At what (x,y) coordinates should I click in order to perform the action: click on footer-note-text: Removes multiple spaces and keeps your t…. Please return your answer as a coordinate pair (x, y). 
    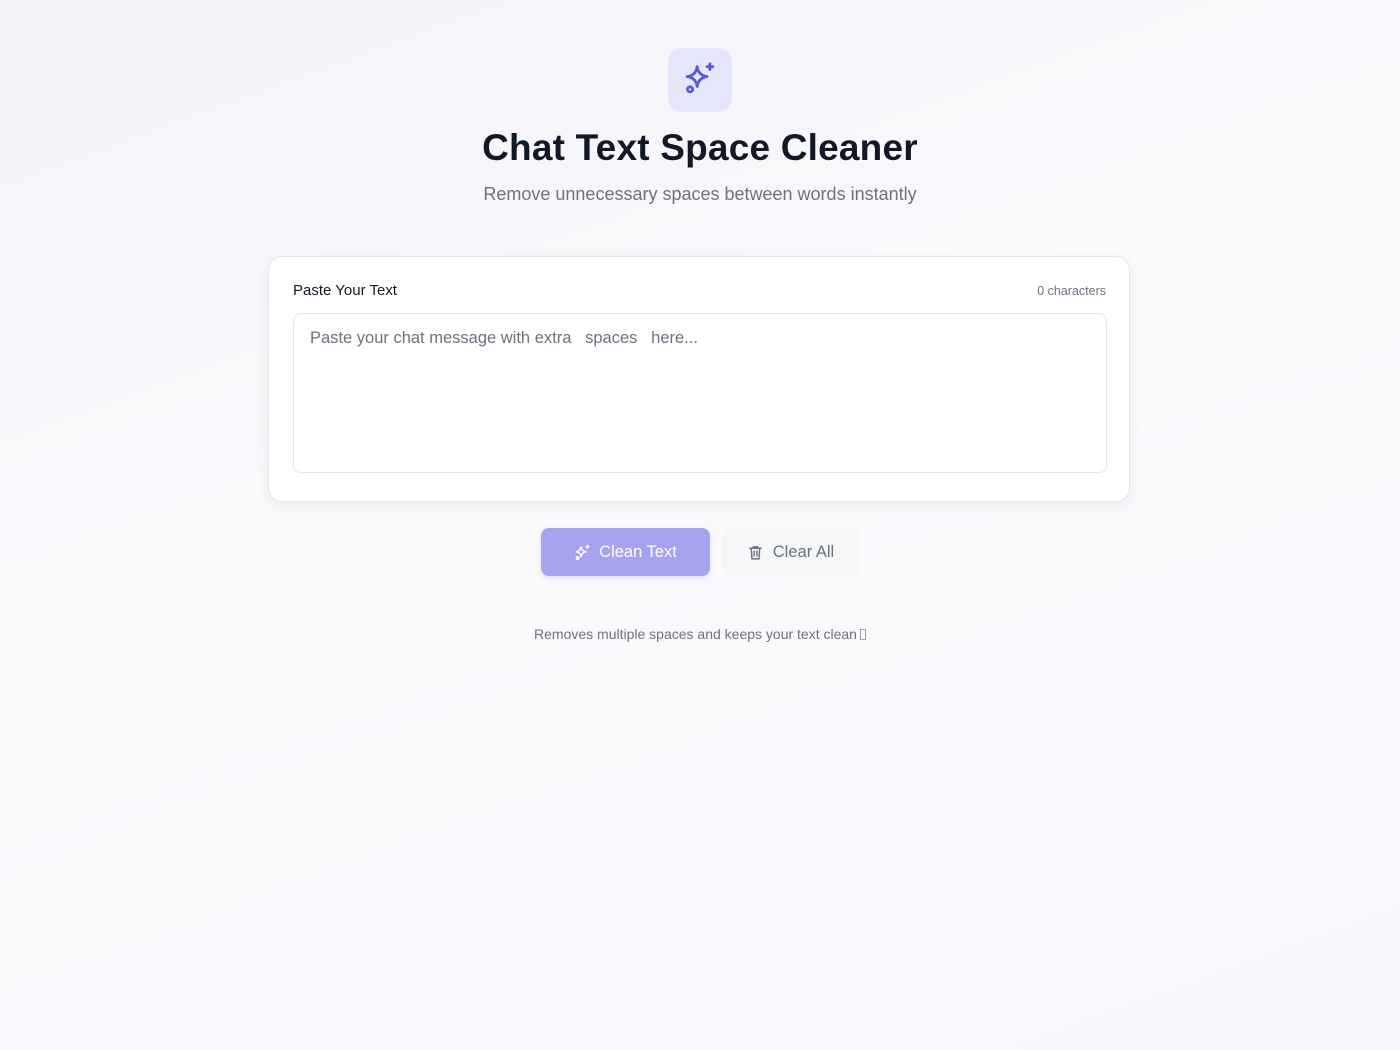
    Looking at the image, I should click on (695, 634).